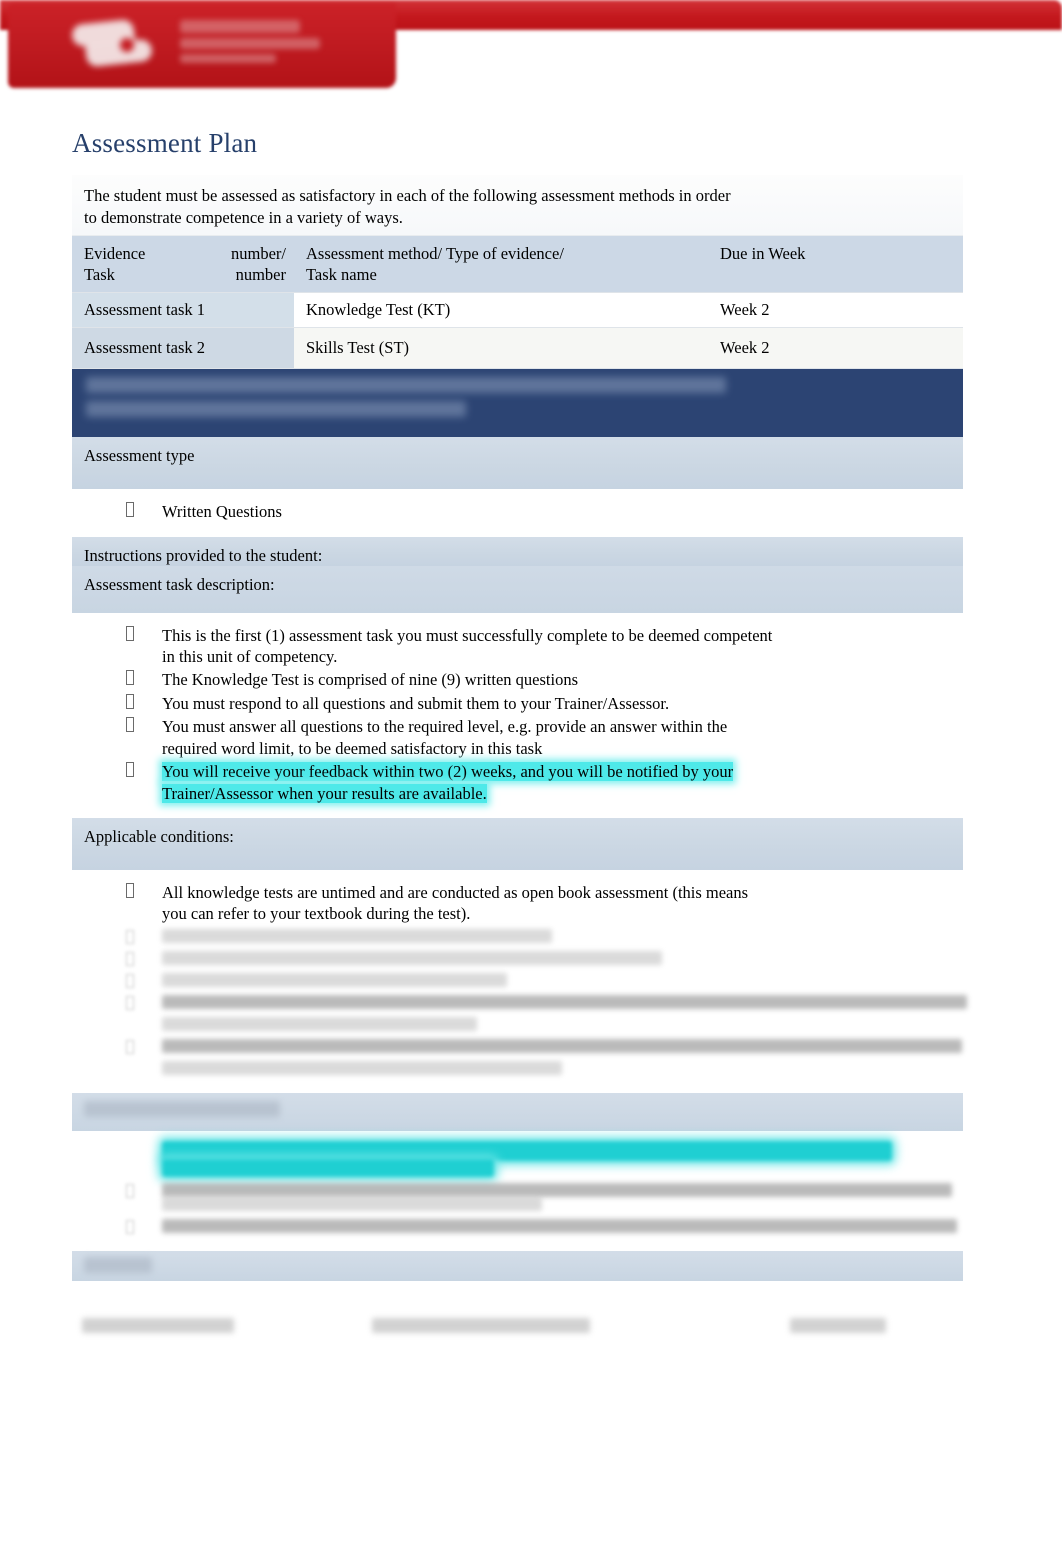  I want to click on col1-head-a: Evidence, so click(115, 253).